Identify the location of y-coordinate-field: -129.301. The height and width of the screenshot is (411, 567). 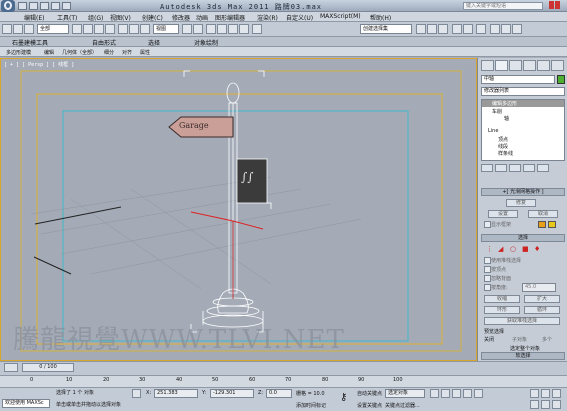
(232, 393).